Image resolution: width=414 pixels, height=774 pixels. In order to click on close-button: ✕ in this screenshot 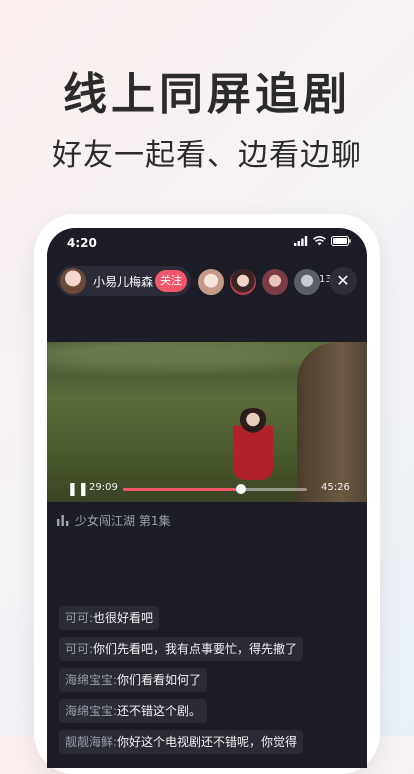, I will do `click(343, 281)`.